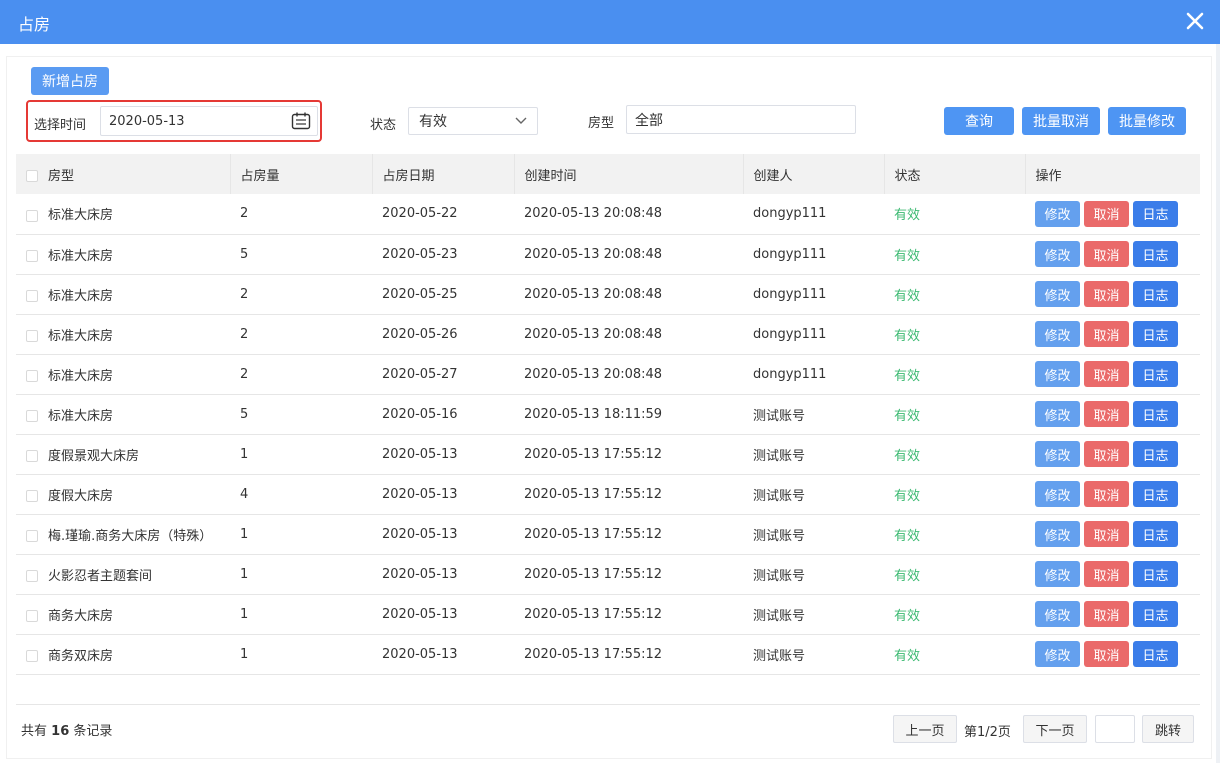 This screenshot has width=1220, height=763. Describe the element at coordinates (209, 121) in the screenshot. I see `date-input: 2020-05-13` at that location.